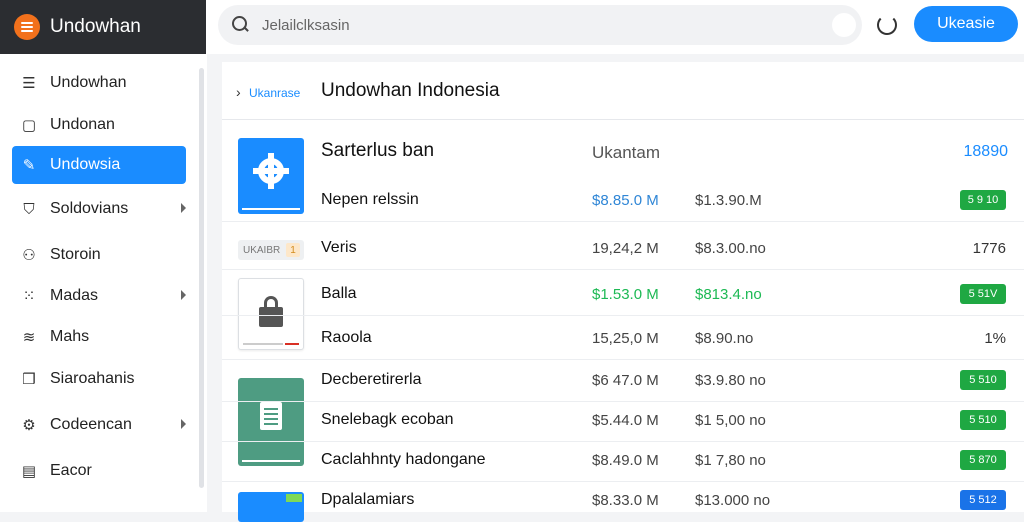 This screenshot has height=522, width=1024. What do you see at coordinates (625, 200) in the screenshot?
I see `row-amount: $8.85.0 M` at bounding box center [625, 200].